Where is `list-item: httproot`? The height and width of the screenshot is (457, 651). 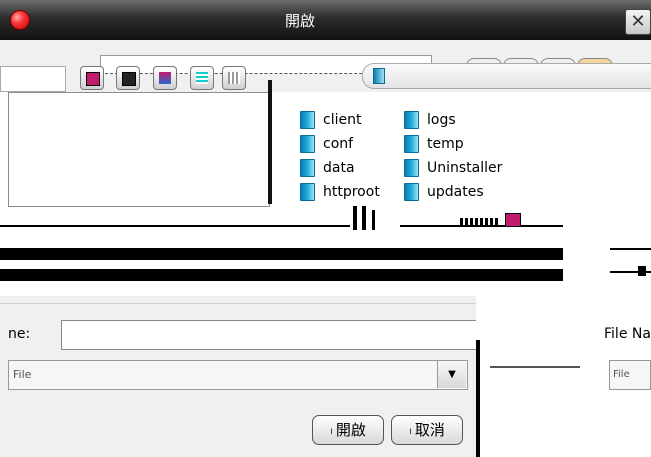
list-item: httproot is located at coordinates (340, 192).